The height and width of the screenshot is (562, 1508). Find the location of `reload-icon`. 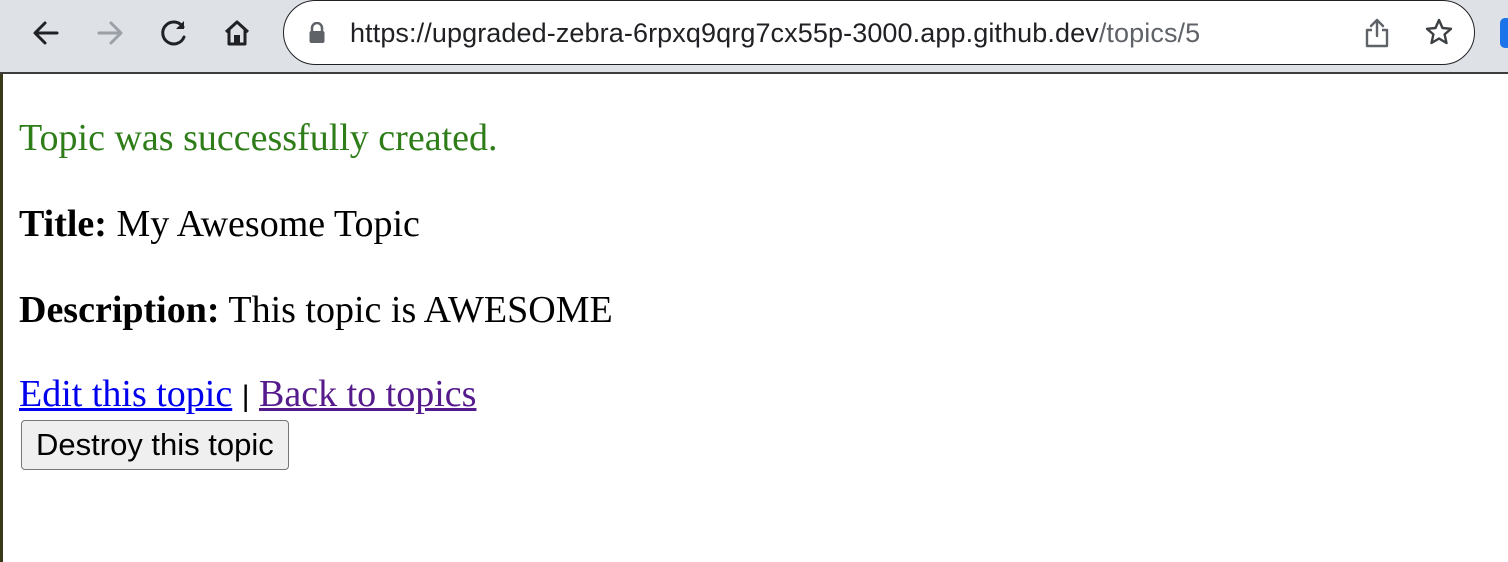

reload-icon is located at coordinates (173, 33).